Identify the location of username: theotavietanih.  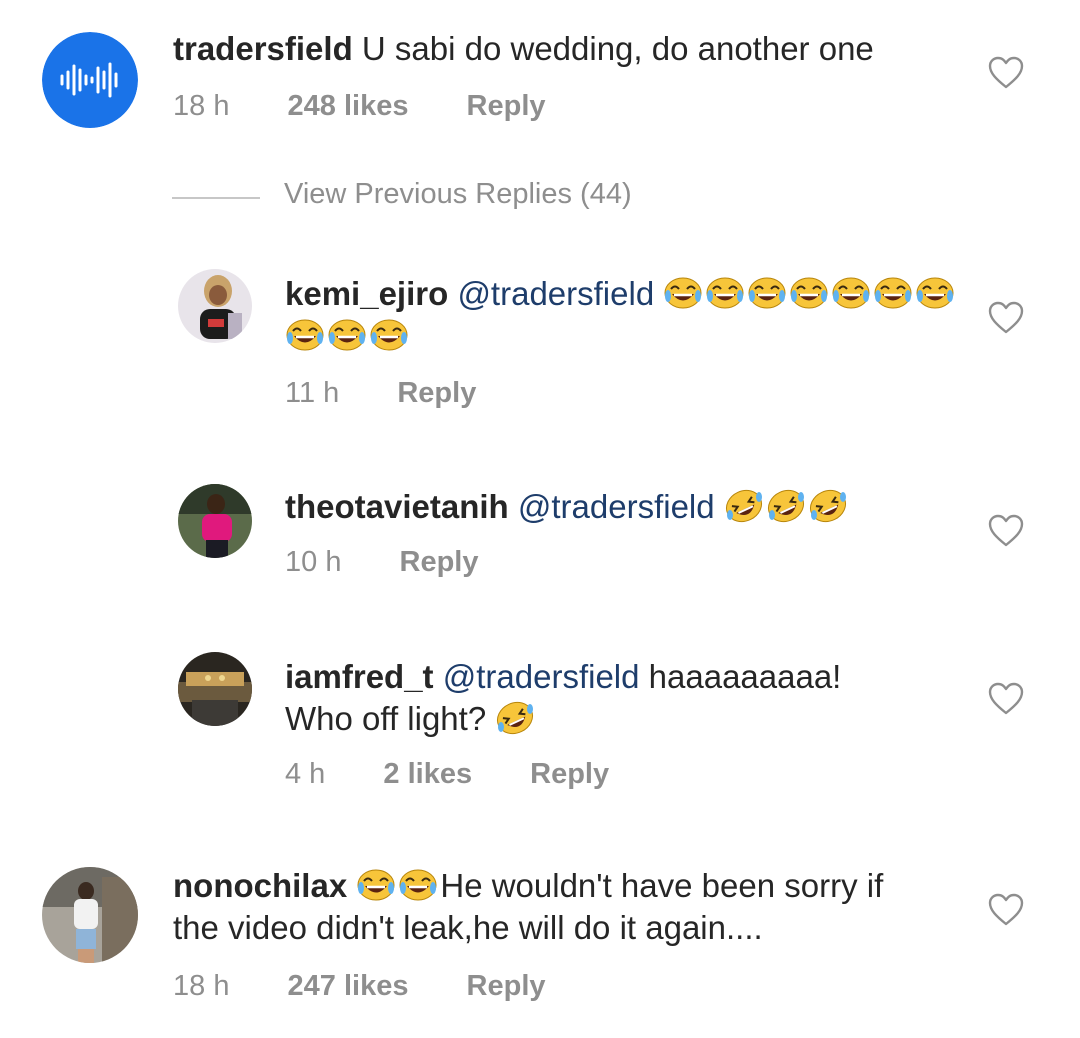
(397, 506).